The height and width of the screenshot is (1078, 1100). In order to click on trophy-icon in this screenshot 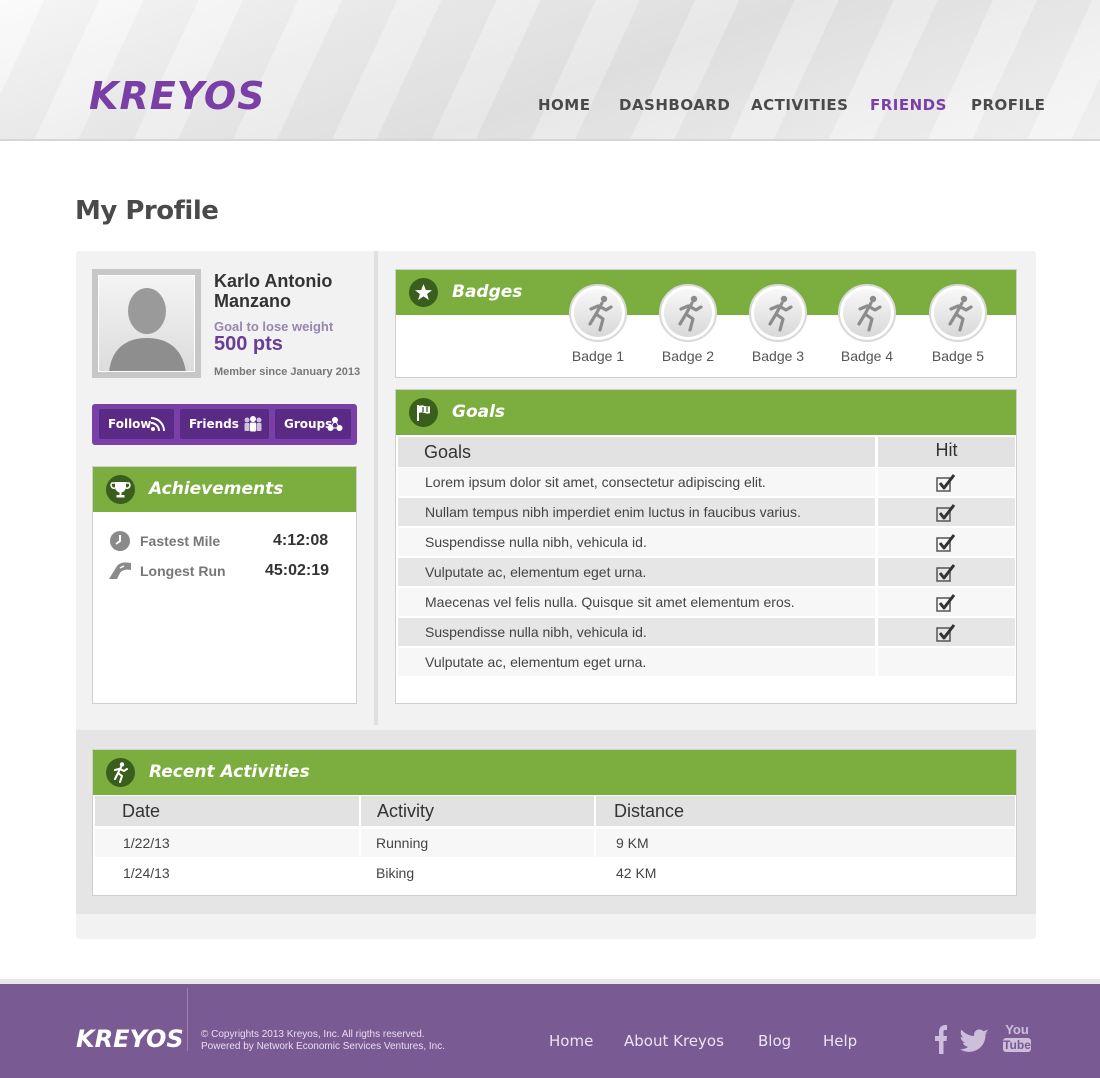, I will do `click(120, 489)`.